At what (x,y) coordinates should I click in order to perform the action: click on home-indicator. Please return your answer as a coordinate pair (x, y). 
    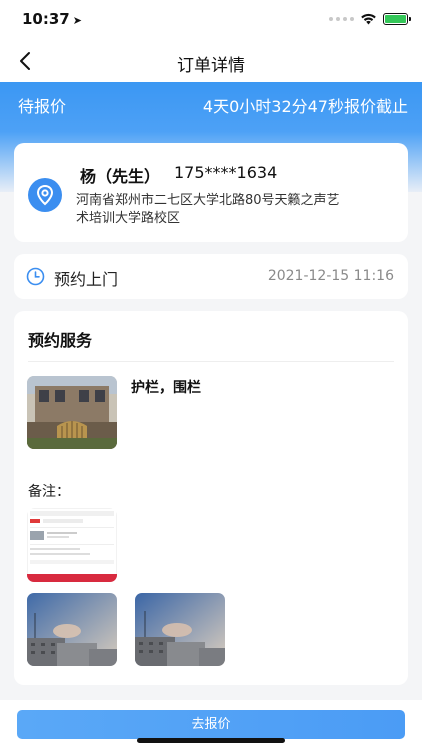
    Looking at the image, I should click on (211, 740).